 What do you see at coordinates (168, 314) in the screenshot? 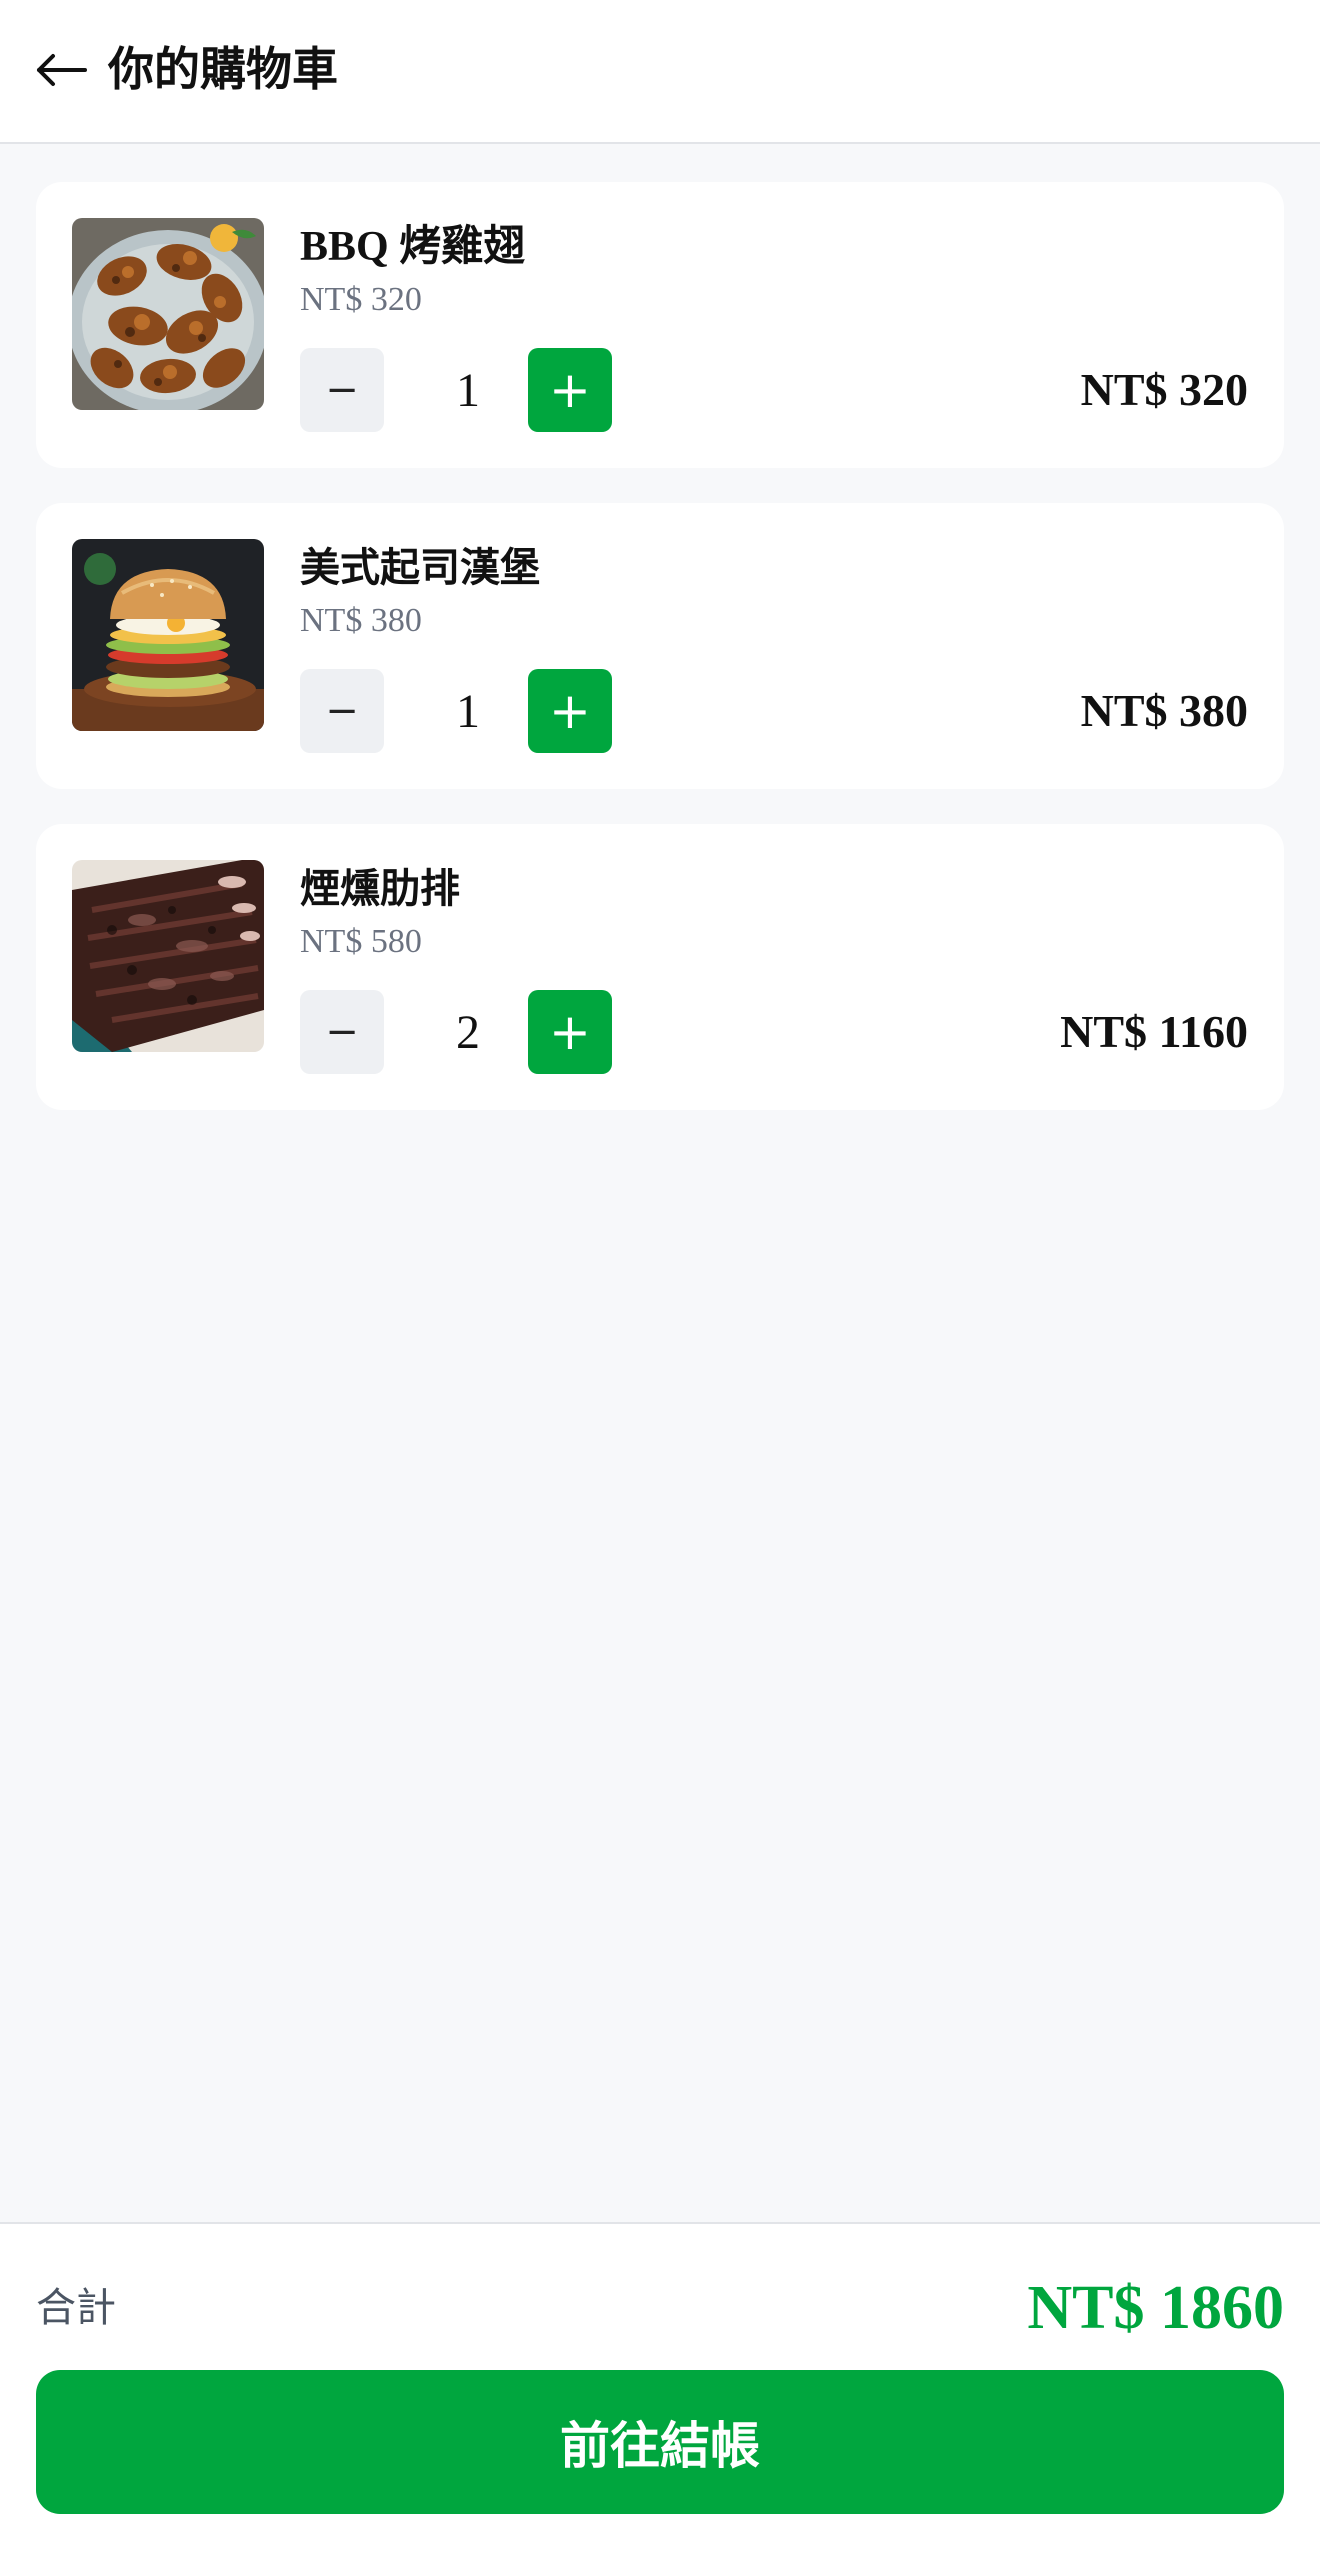
I see `bbq-chicken-wings-photo` at bounding box center [168, 314].